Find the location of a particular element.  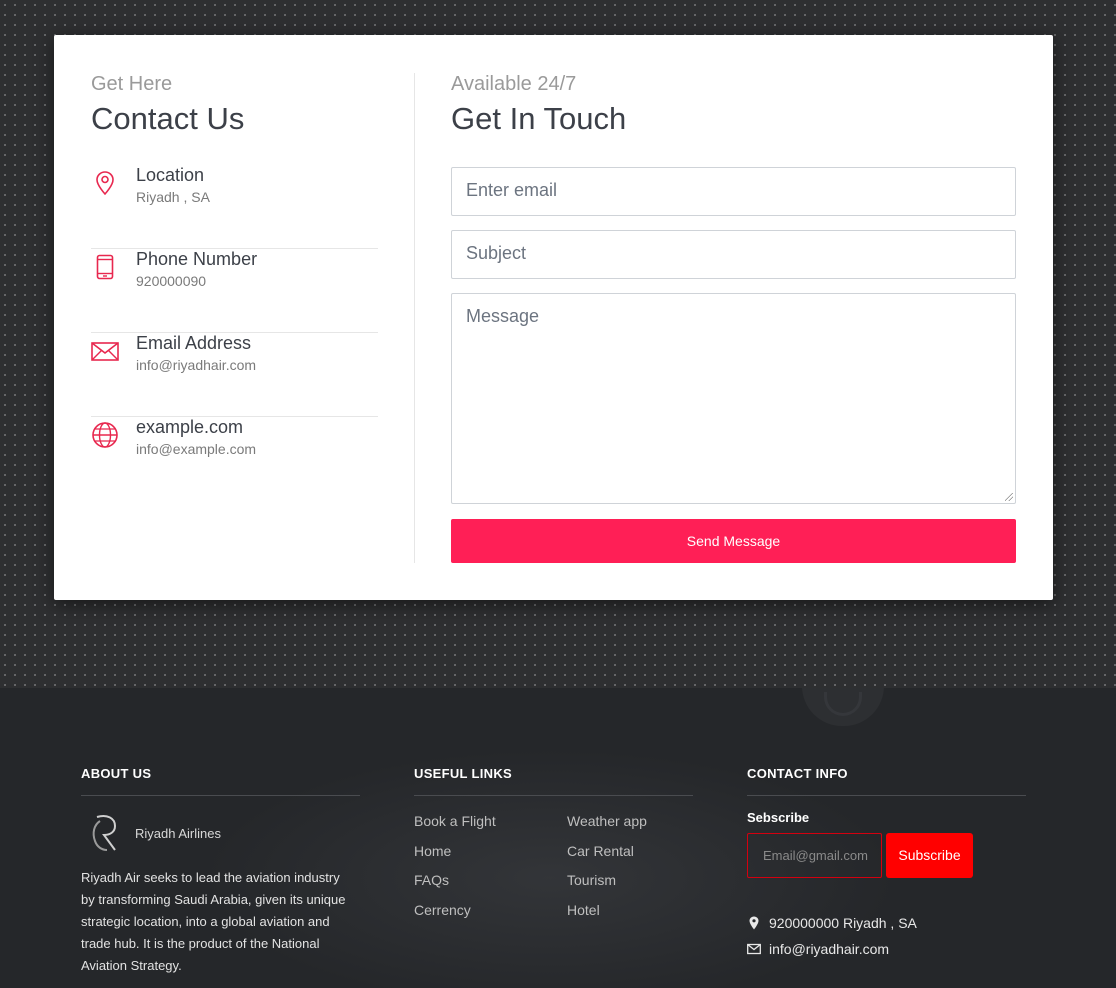

phone-icon is located at coordinates (105, 267).